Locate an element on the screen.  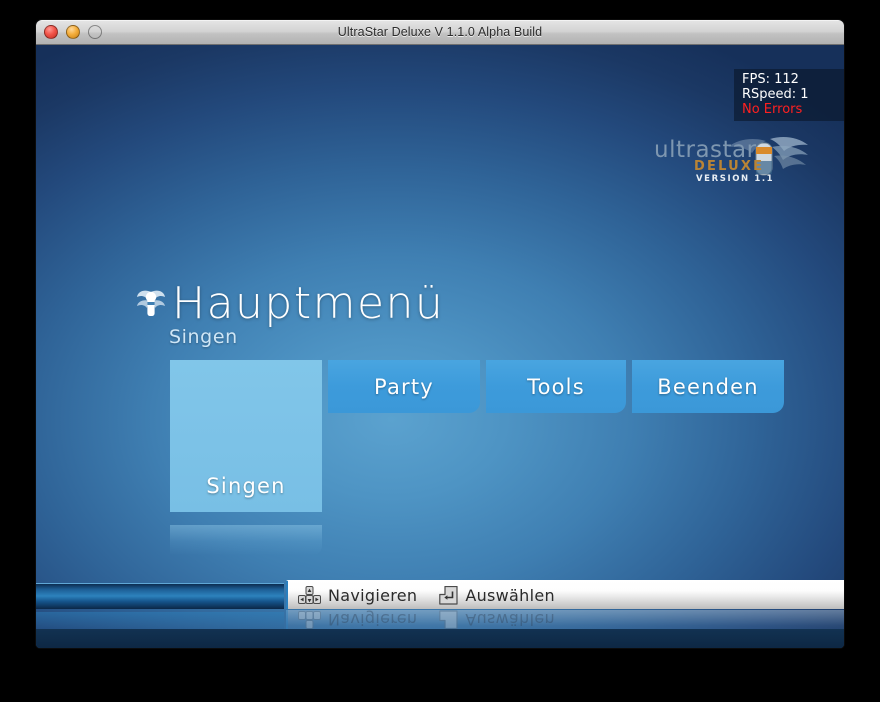
status-action-label: Auswählen is located at coordinates (510, 595).